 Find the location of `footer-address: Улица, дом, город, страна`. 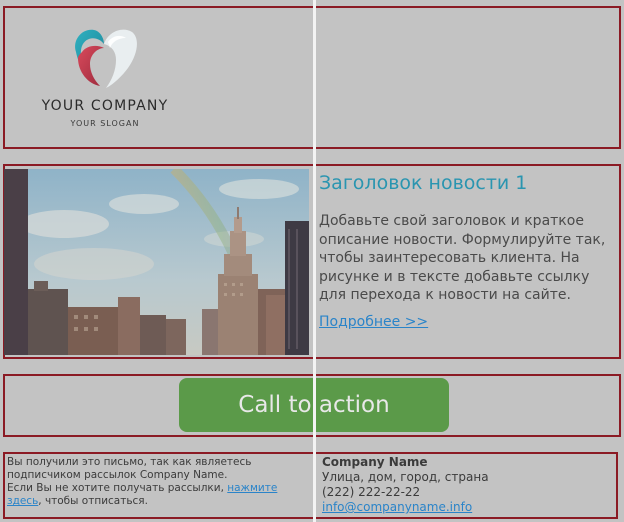

footer-address: Улица, дом, город, страна is located at coordinates (405, 477).